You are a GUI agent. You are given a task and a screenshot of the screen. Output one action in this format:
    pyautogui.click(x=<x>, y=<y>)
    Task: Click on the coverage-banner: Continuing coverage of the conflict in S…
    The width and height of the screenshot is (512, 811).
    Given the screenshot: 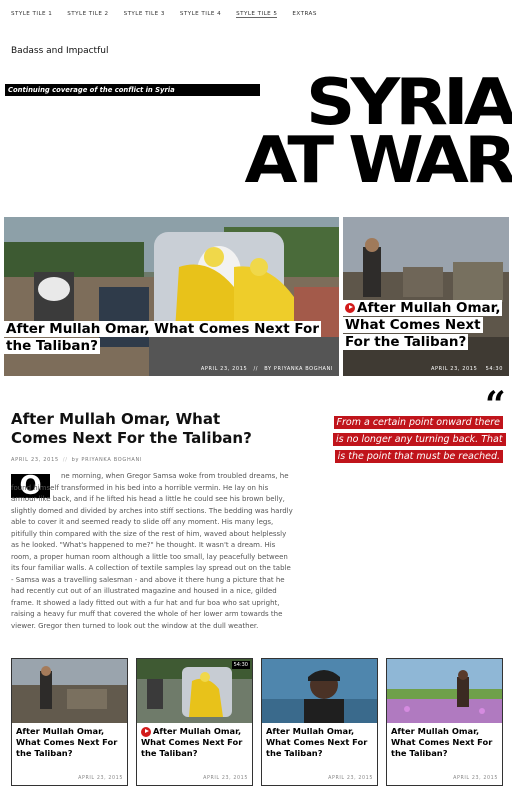 What is the action you would take?
    pyautogui.click(x=132, y=90)
    